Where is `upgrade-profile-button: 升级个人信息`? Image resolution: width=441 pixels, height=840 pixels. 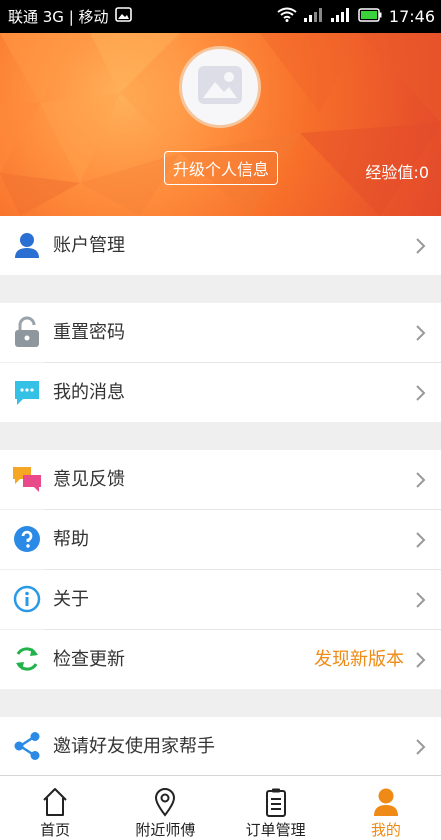 upgrade-profile-button: 升级个人信息 is located at coordinates (221, 168).